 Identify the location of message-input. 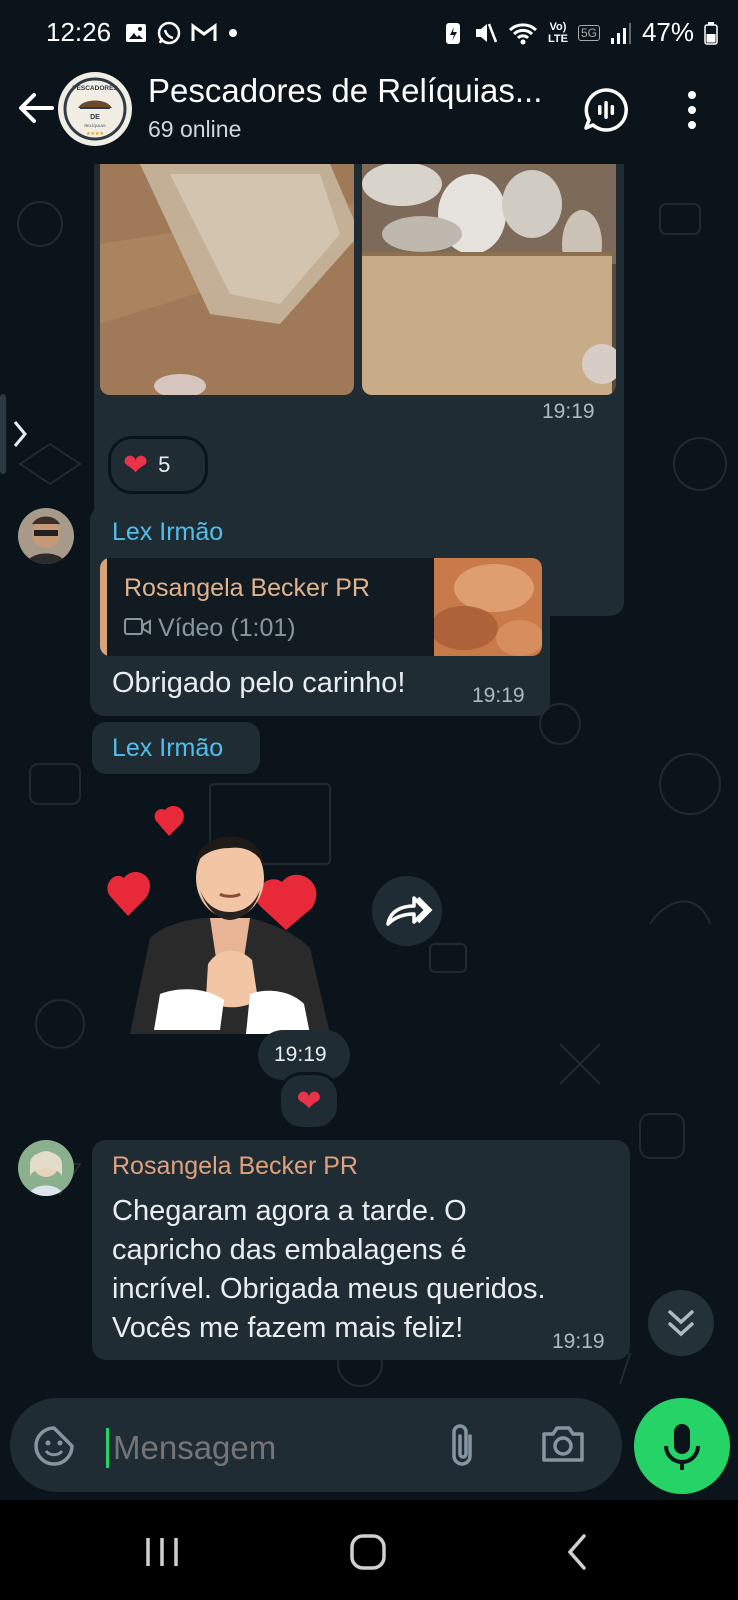
(274, 1448).